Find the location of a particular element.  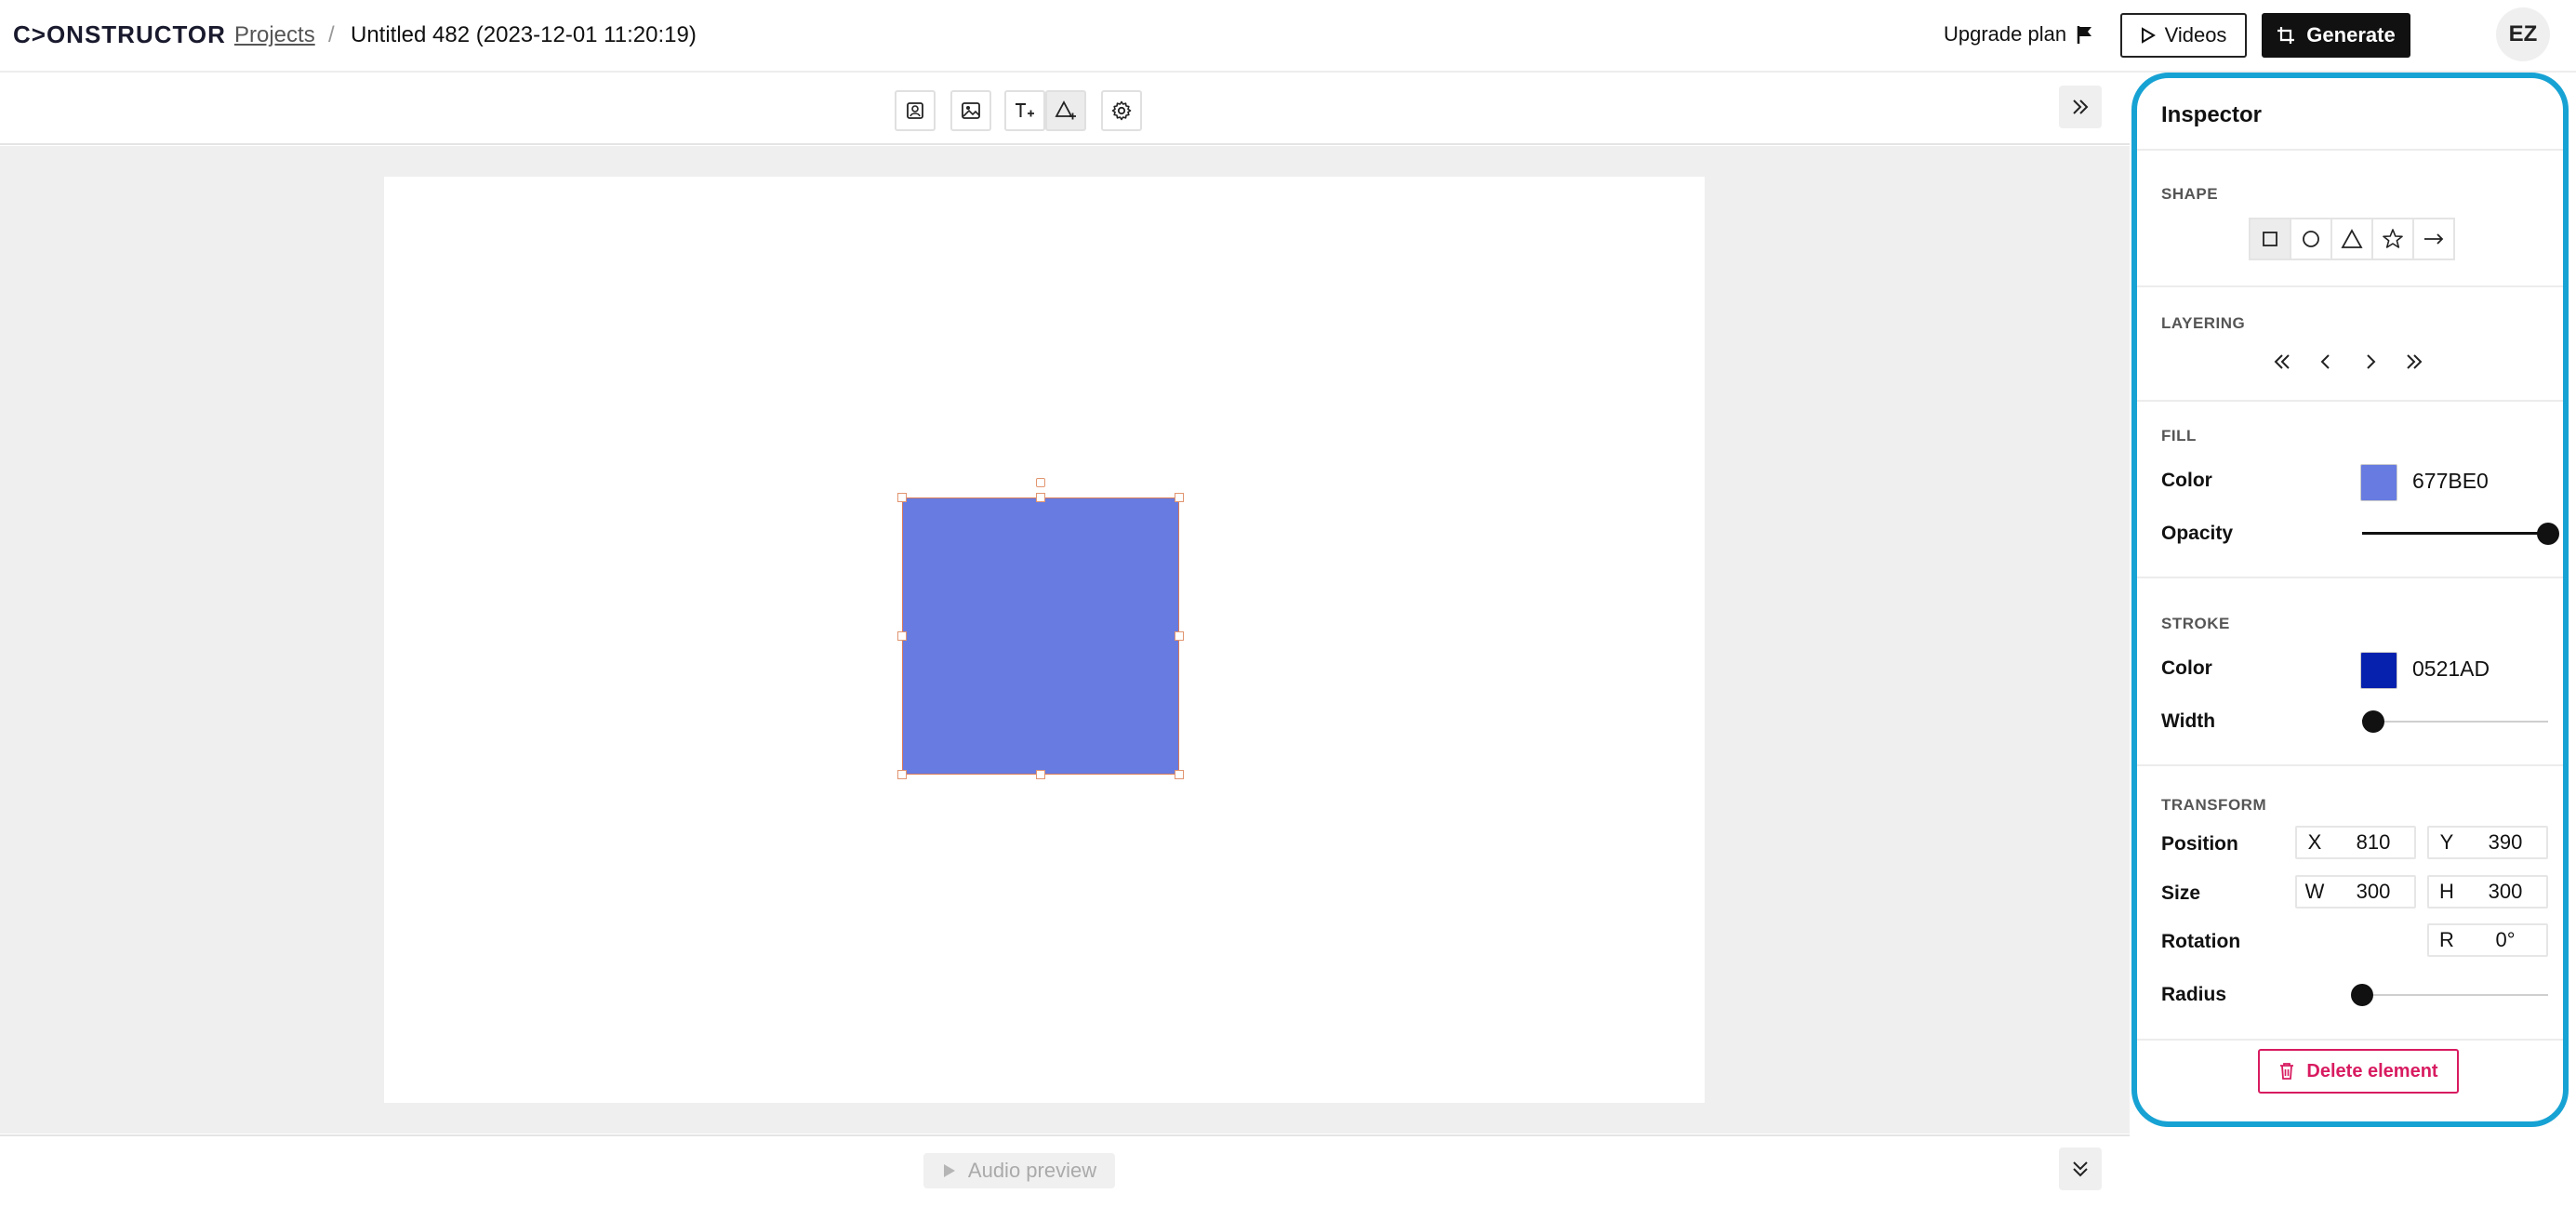

fill-color-hex: 677BE0 is located at coordinates (2450, 481).